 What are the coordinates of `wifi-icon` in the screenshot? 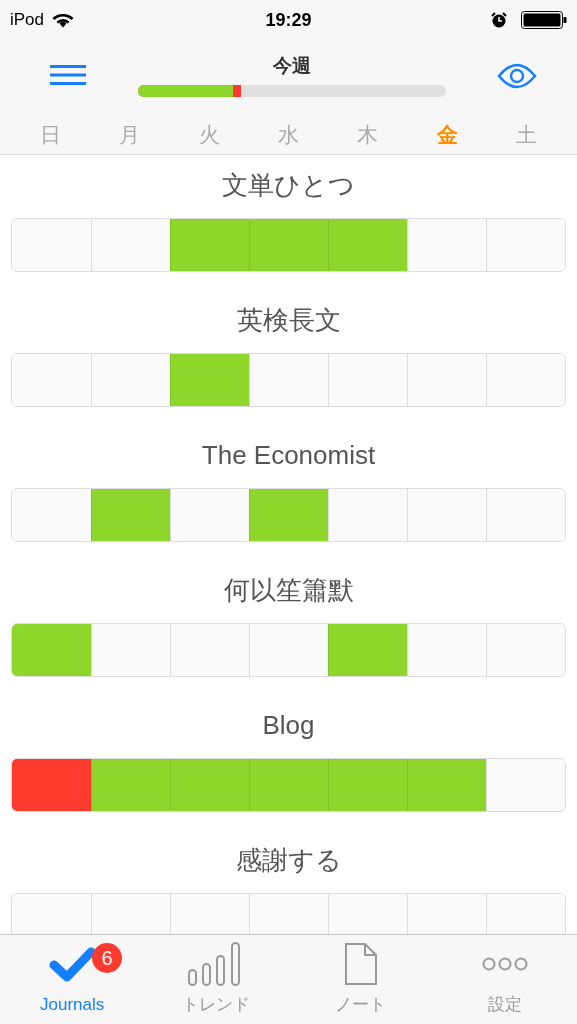 It's located at (63, 20).